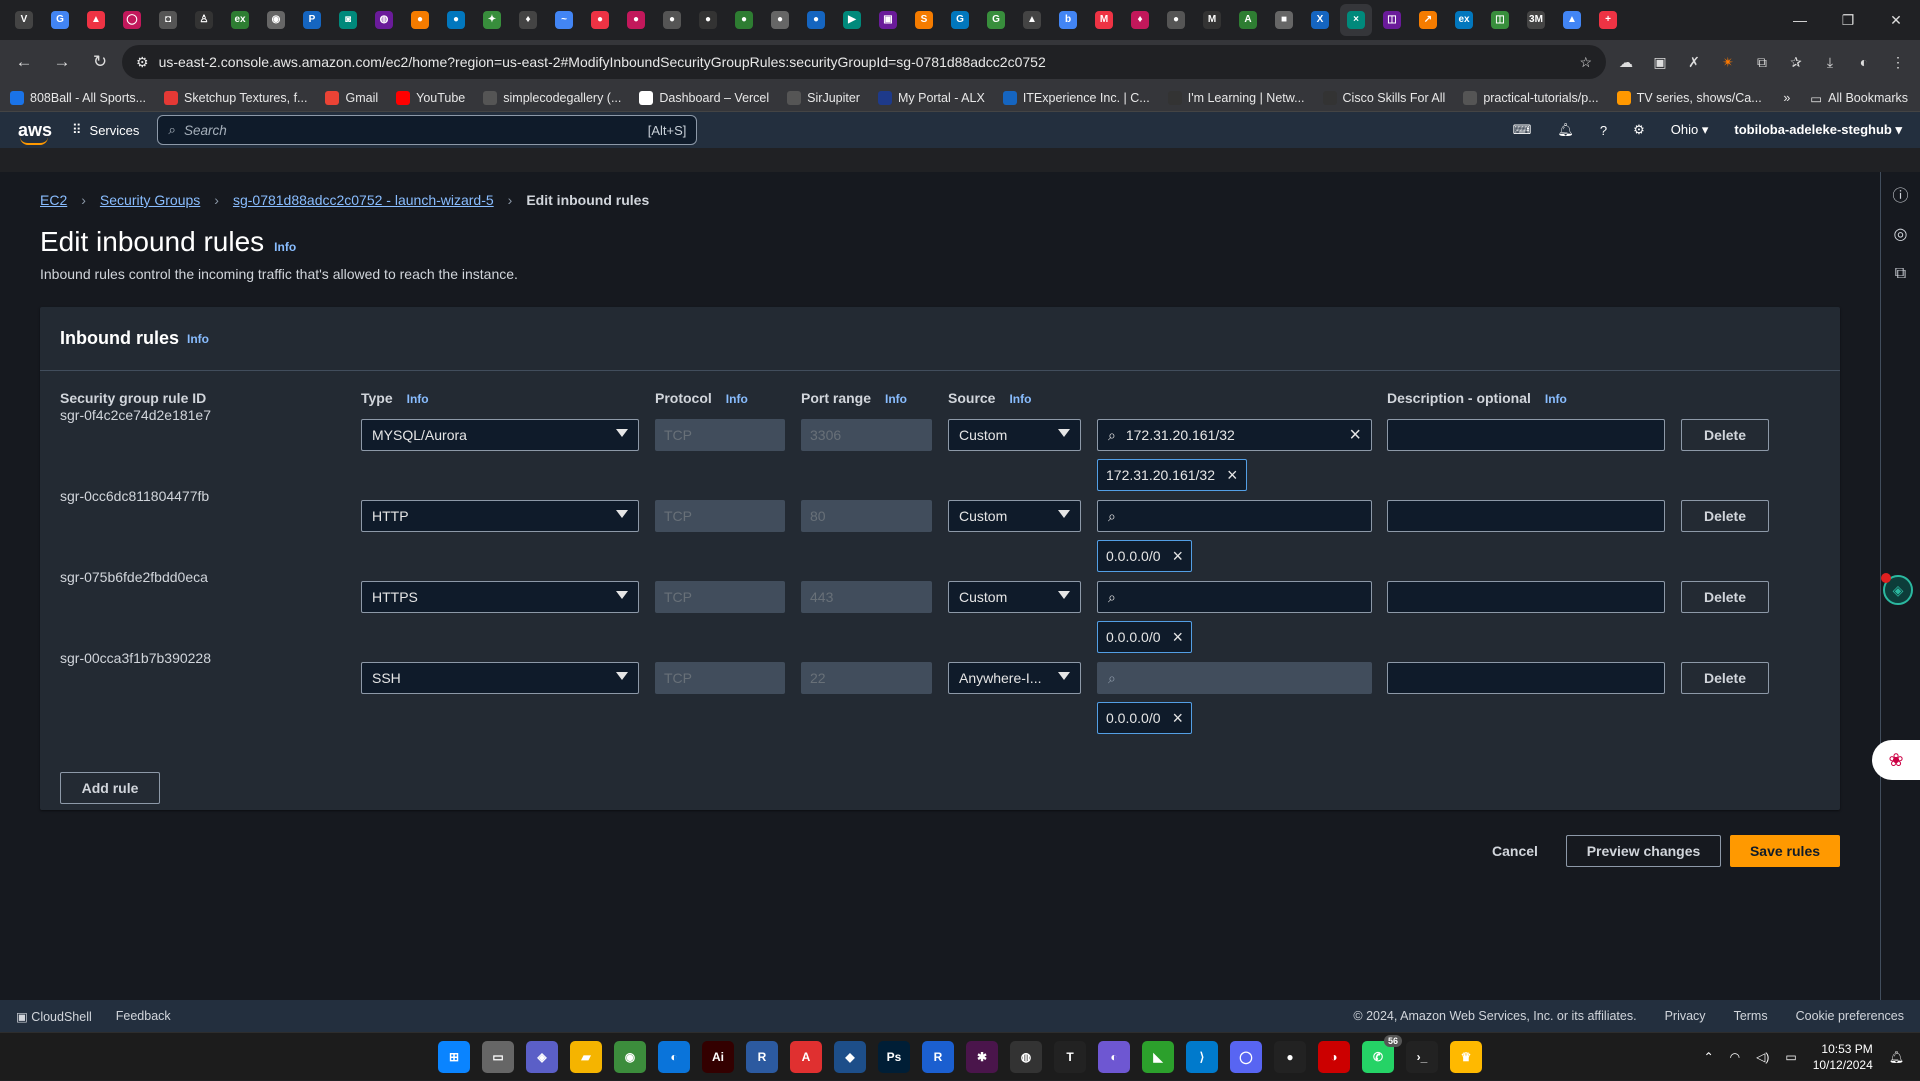 Image resolution: width=1920 pixels, height=1081 pixels. I want to click on restore-icon: ❐, so click(1848, 20).